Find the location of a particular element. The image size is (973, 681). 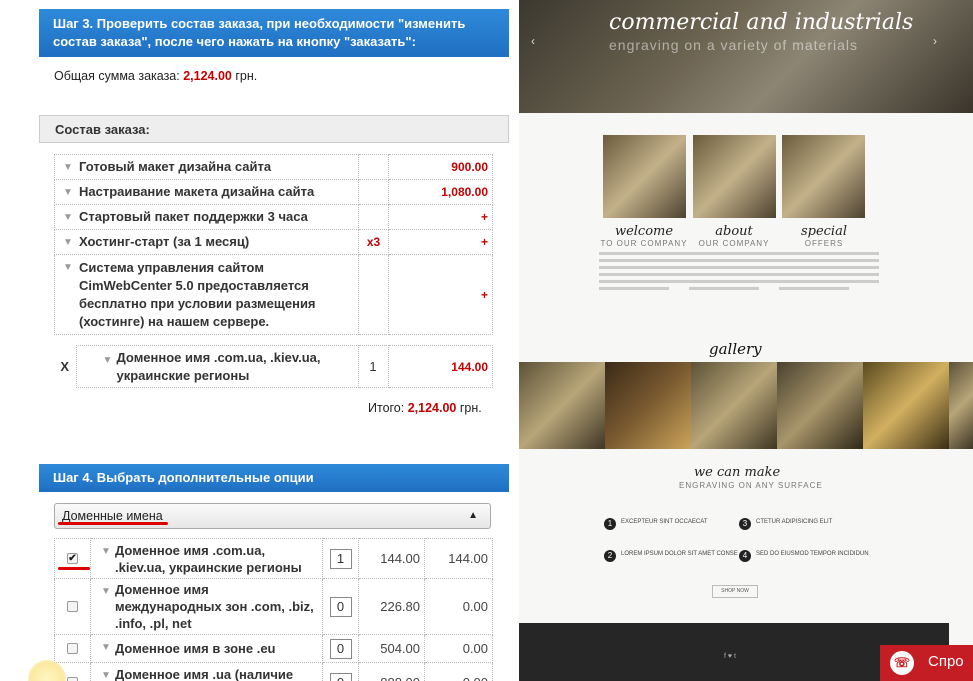

item-name: Настраивание макета дизайна сайта is located at coordinates (197, 191).